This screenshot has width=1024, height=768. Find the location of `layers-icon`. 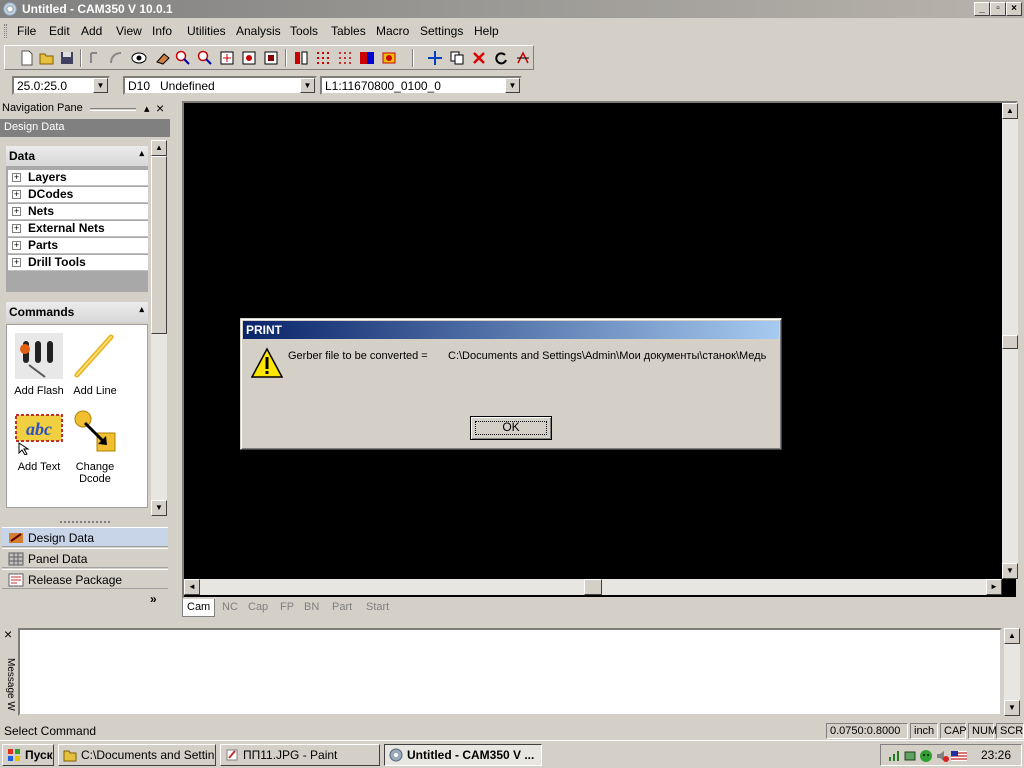

layers-icon is located at coordinates (389, 58).